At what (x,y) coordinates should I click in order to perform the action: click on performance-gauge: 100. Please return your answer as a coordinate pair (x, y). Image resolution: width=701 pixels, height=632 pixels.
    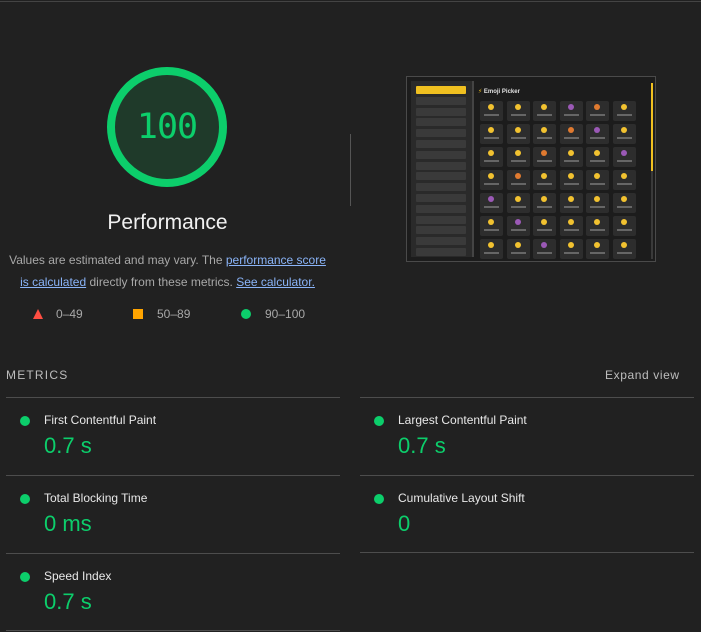
    Looking at the image, I should click on (167, 127).